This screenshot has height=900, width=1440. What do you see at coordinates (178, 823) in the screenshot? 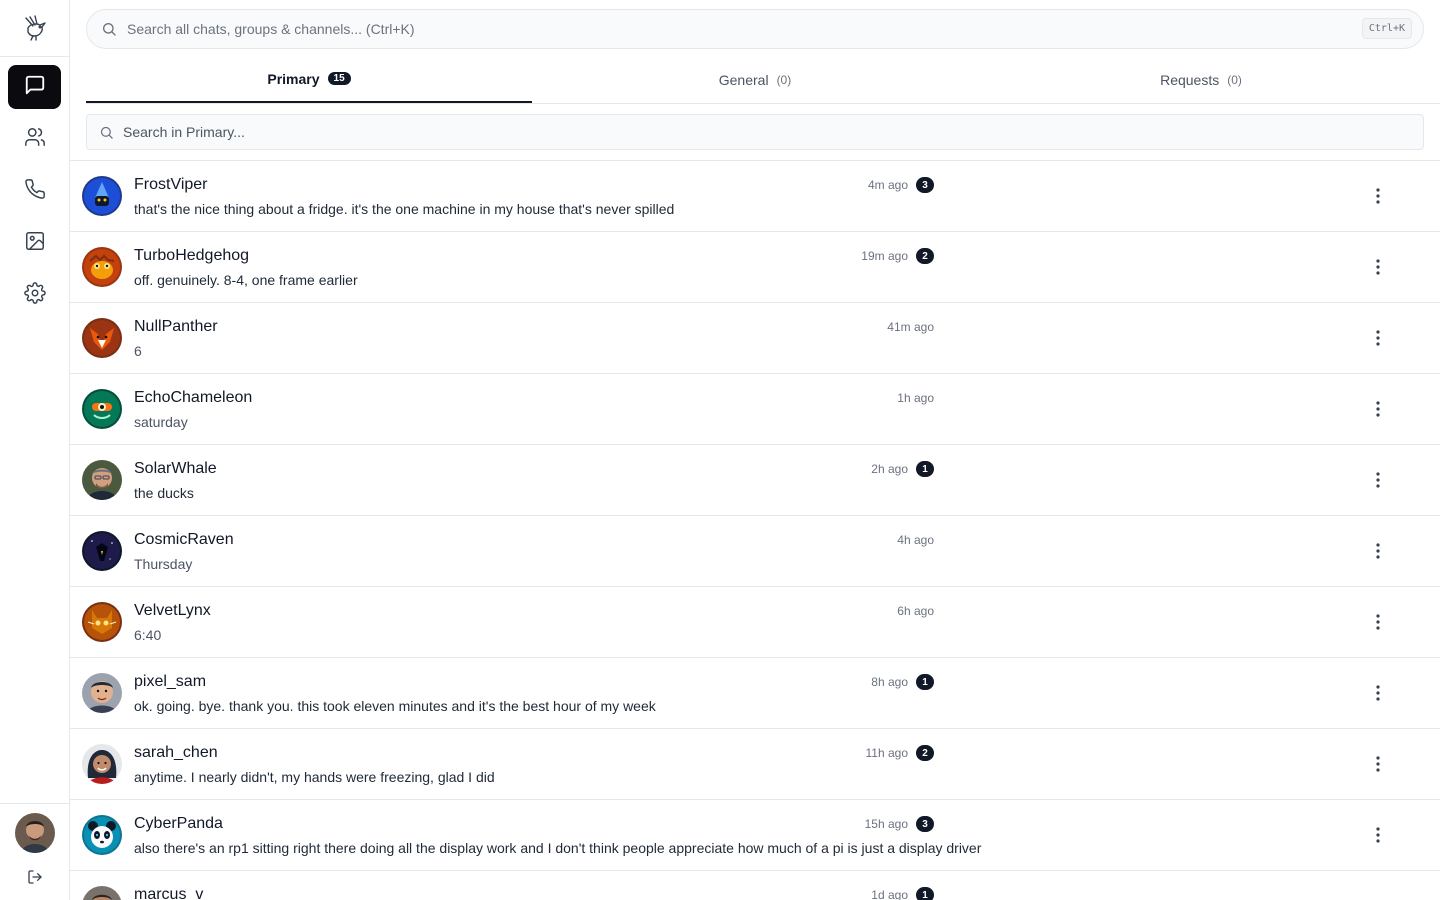
I see `contact-name: CyberPanda` at bounding box center [178, 823].